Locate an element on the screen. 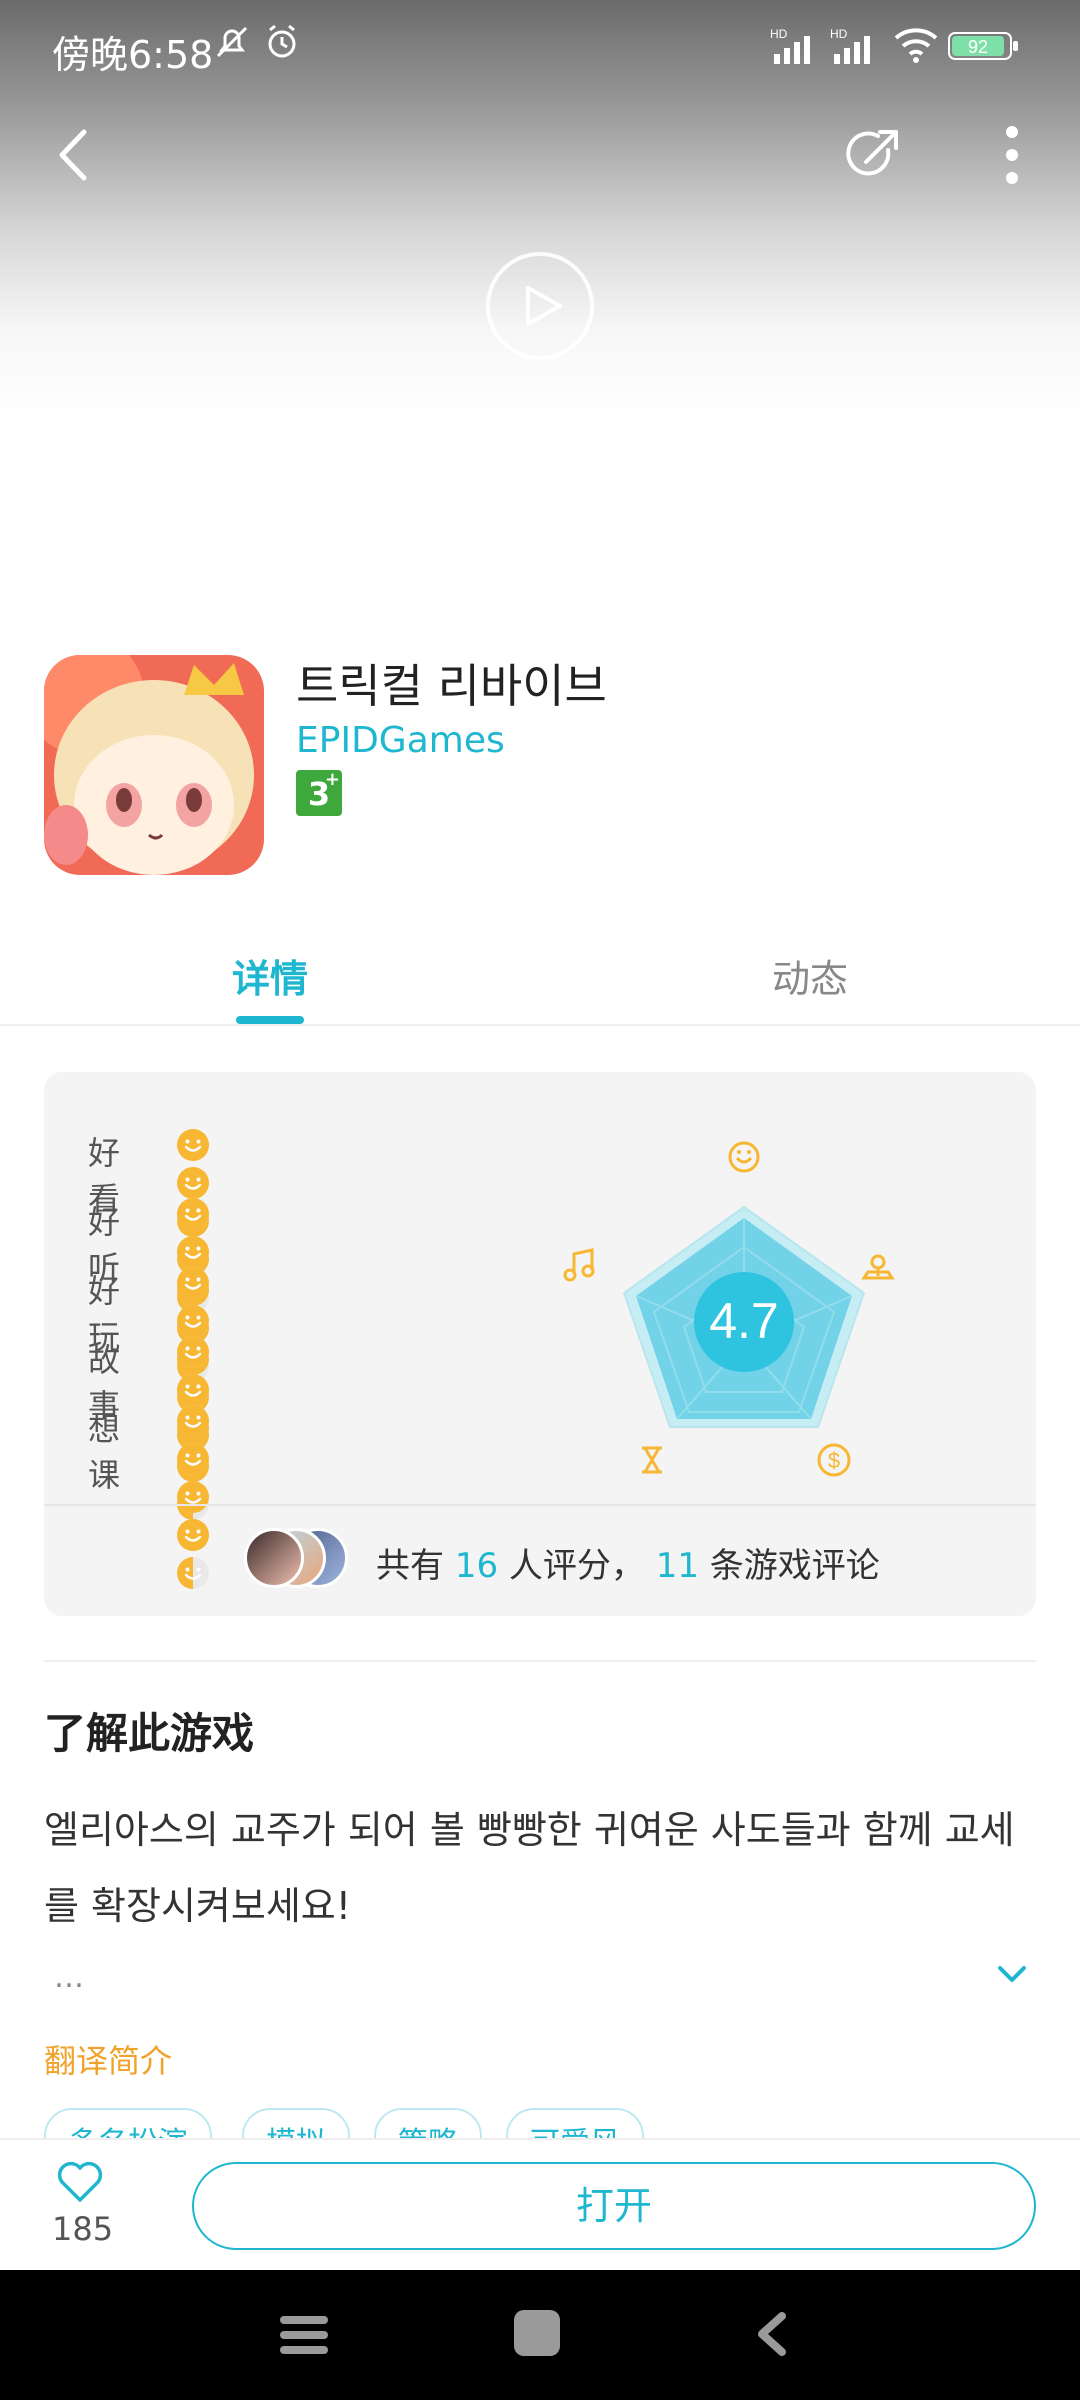  battery-level: 92 is located at coordinates (978, 47).